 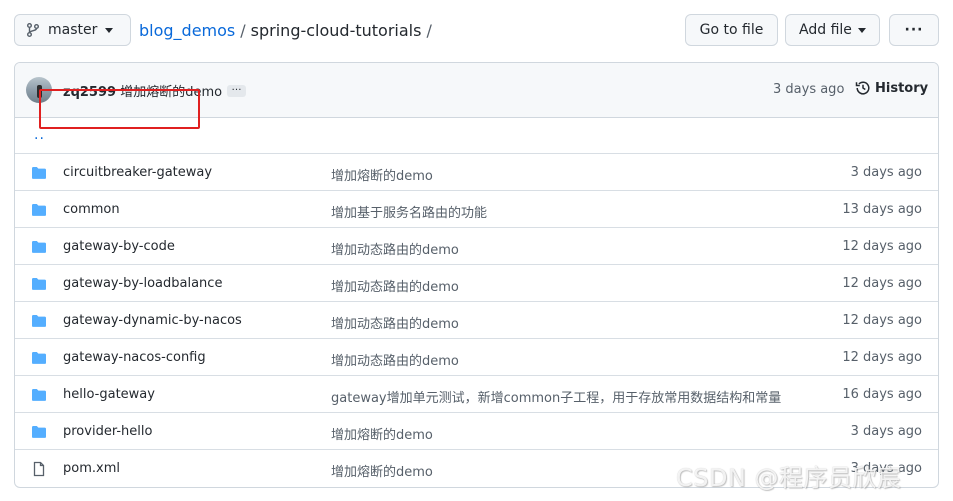 I want to click on highlight-box, so click(x=119, y=109).